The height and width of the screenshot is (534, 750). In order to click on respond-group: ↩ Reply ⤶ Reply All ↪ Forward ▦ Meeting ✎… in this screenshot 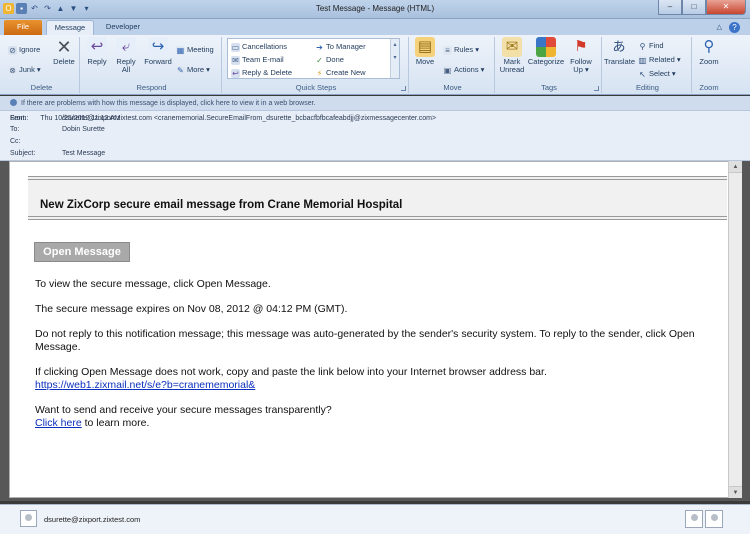, I will do `click(152, 65)`.